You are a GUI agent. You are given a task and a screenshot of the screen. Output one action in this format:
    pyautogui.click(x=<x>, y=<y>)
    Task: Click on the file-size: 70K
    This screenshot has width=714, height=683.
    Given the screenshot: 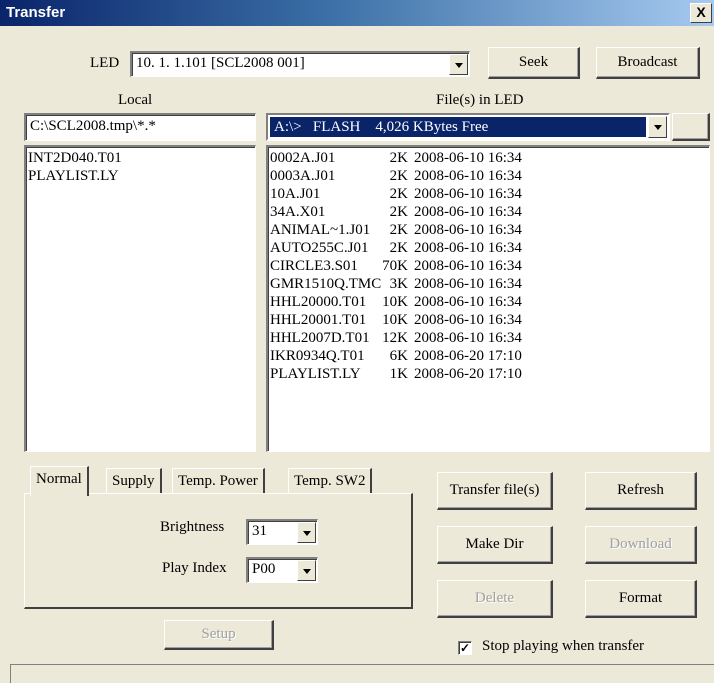 What is the action you would take?
    pyautogui.click(x=395, y=266)
    